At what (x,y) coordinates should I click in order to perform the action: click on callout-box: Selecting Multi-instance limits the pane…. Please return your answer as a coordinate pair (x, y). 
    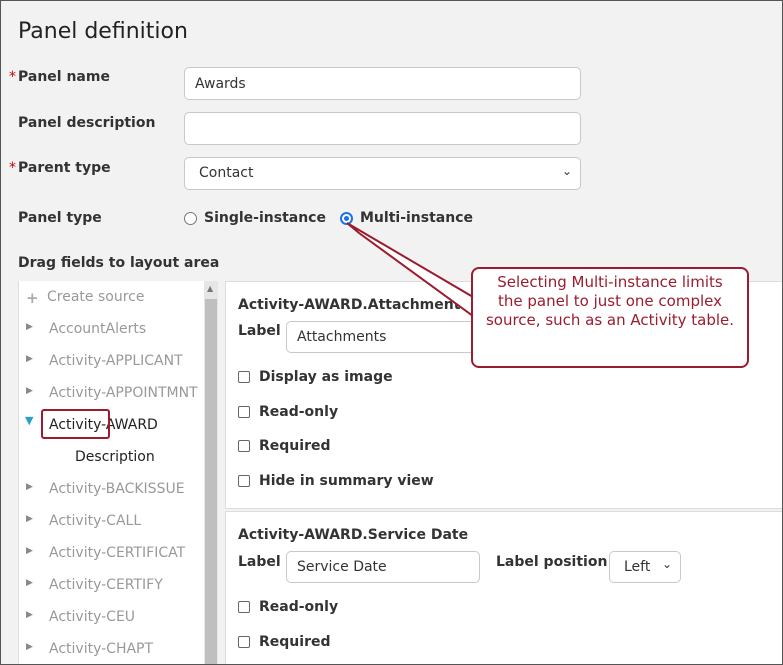
    Looking at the image, I should click on (610, 317).